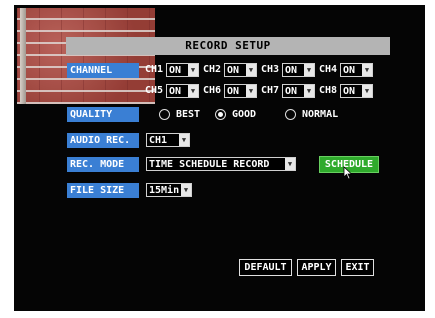 This screenshot has height=318, width=435. What do you see at coordinates (188, 114) in the screenshot?
I see `quality-best-label: BEST` at bounding box center [188, 114].